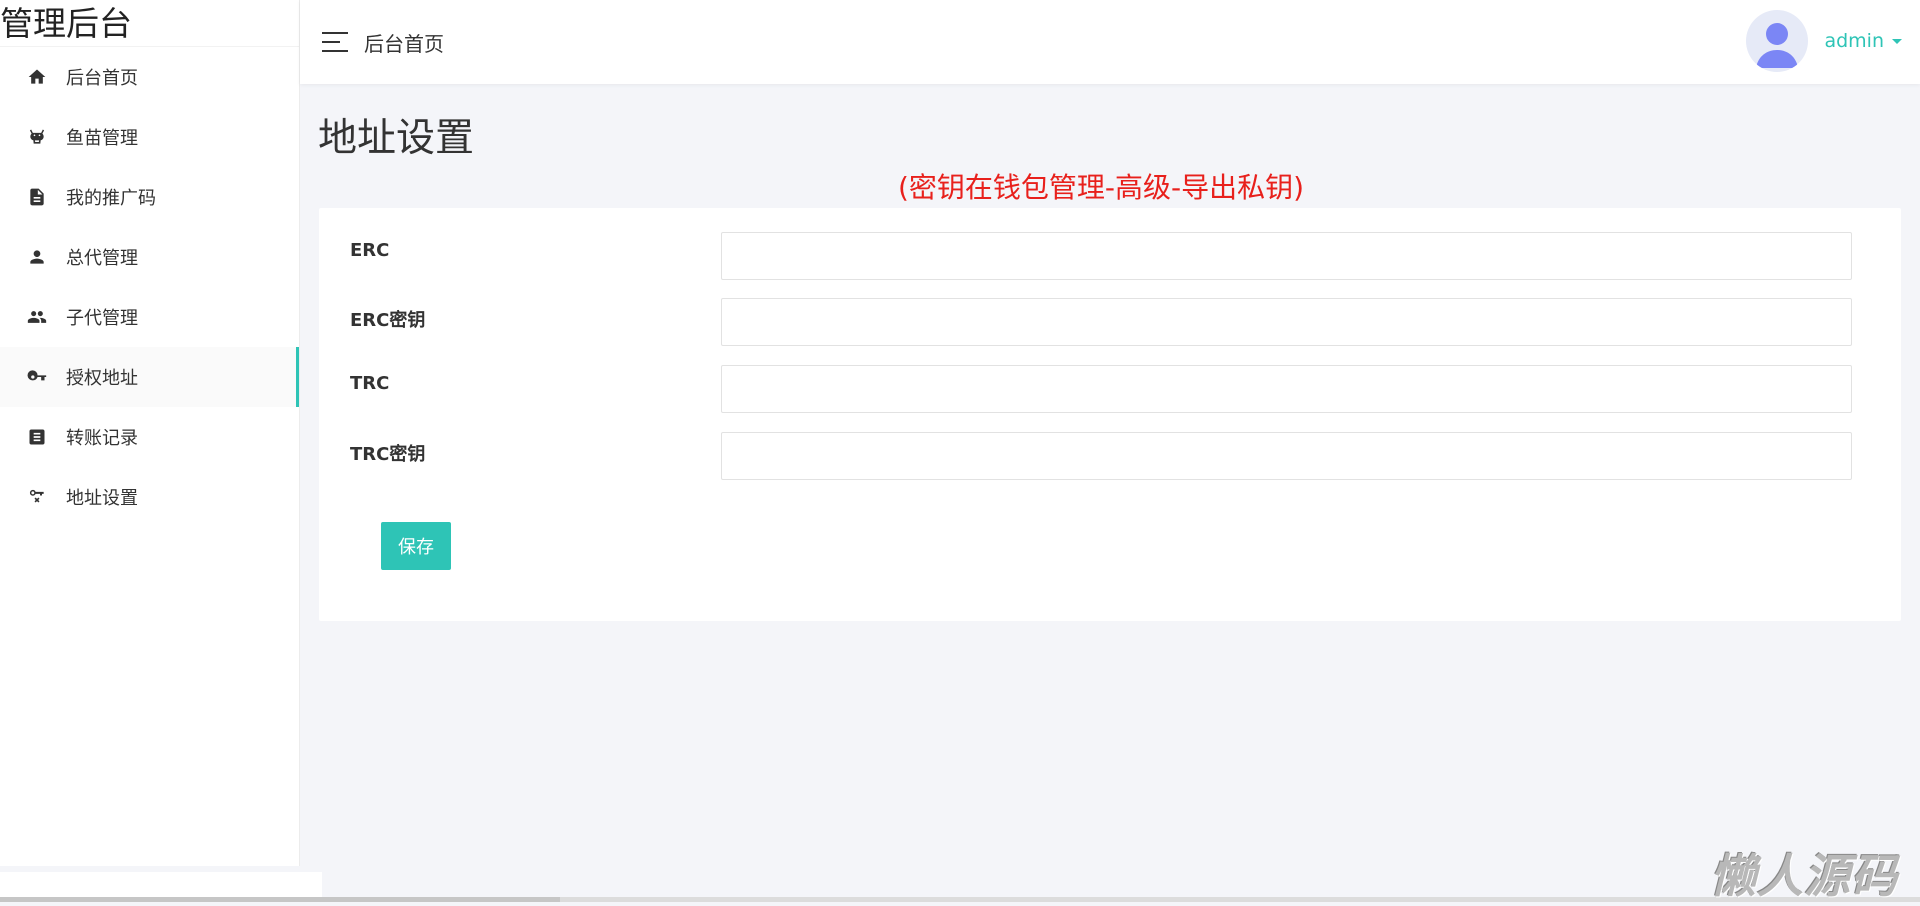  Describe the element at coordinates (1286, 456) in the screenshot. I see `trc-key-input` at that location.